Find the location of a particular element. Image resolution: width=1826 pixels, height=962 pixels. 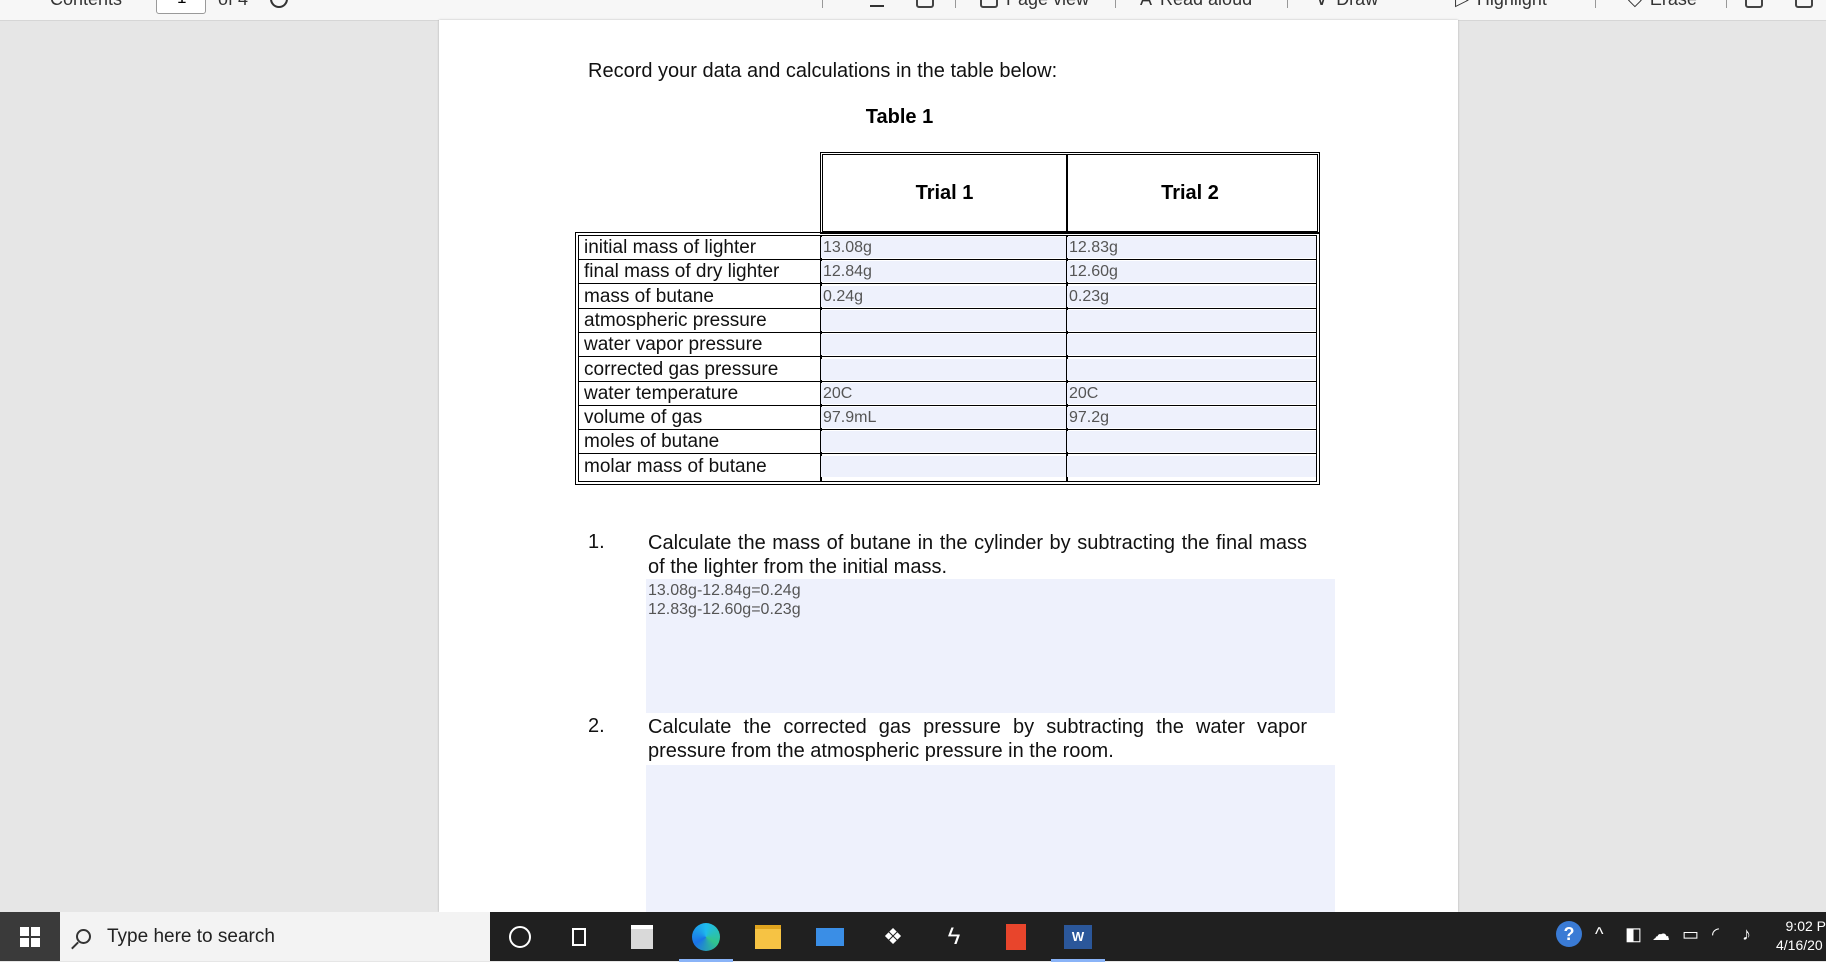

trial-2-field: 20C is located at coordinates (1191, 393).